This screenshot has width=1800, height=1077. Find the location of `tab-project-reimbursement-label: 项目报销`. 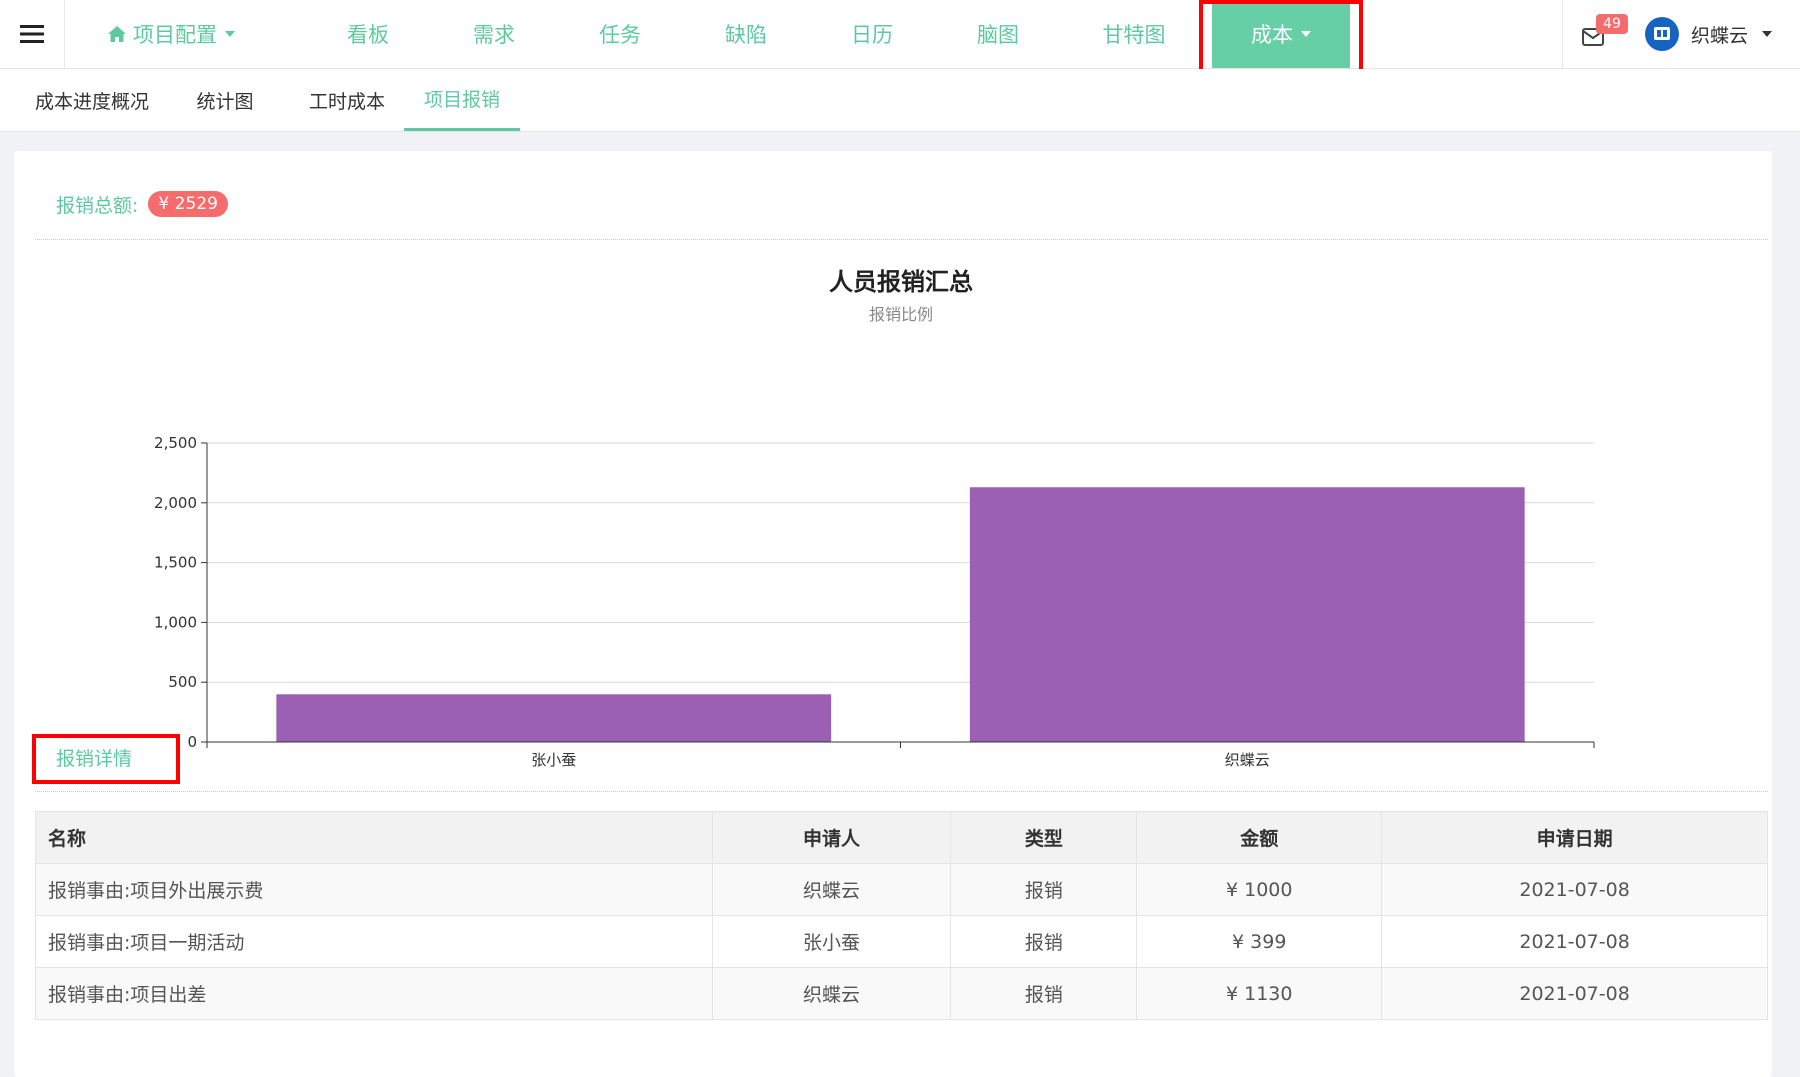

tab-project-reimbursement-label: 项目报销 is located at coordinates (461, 100).